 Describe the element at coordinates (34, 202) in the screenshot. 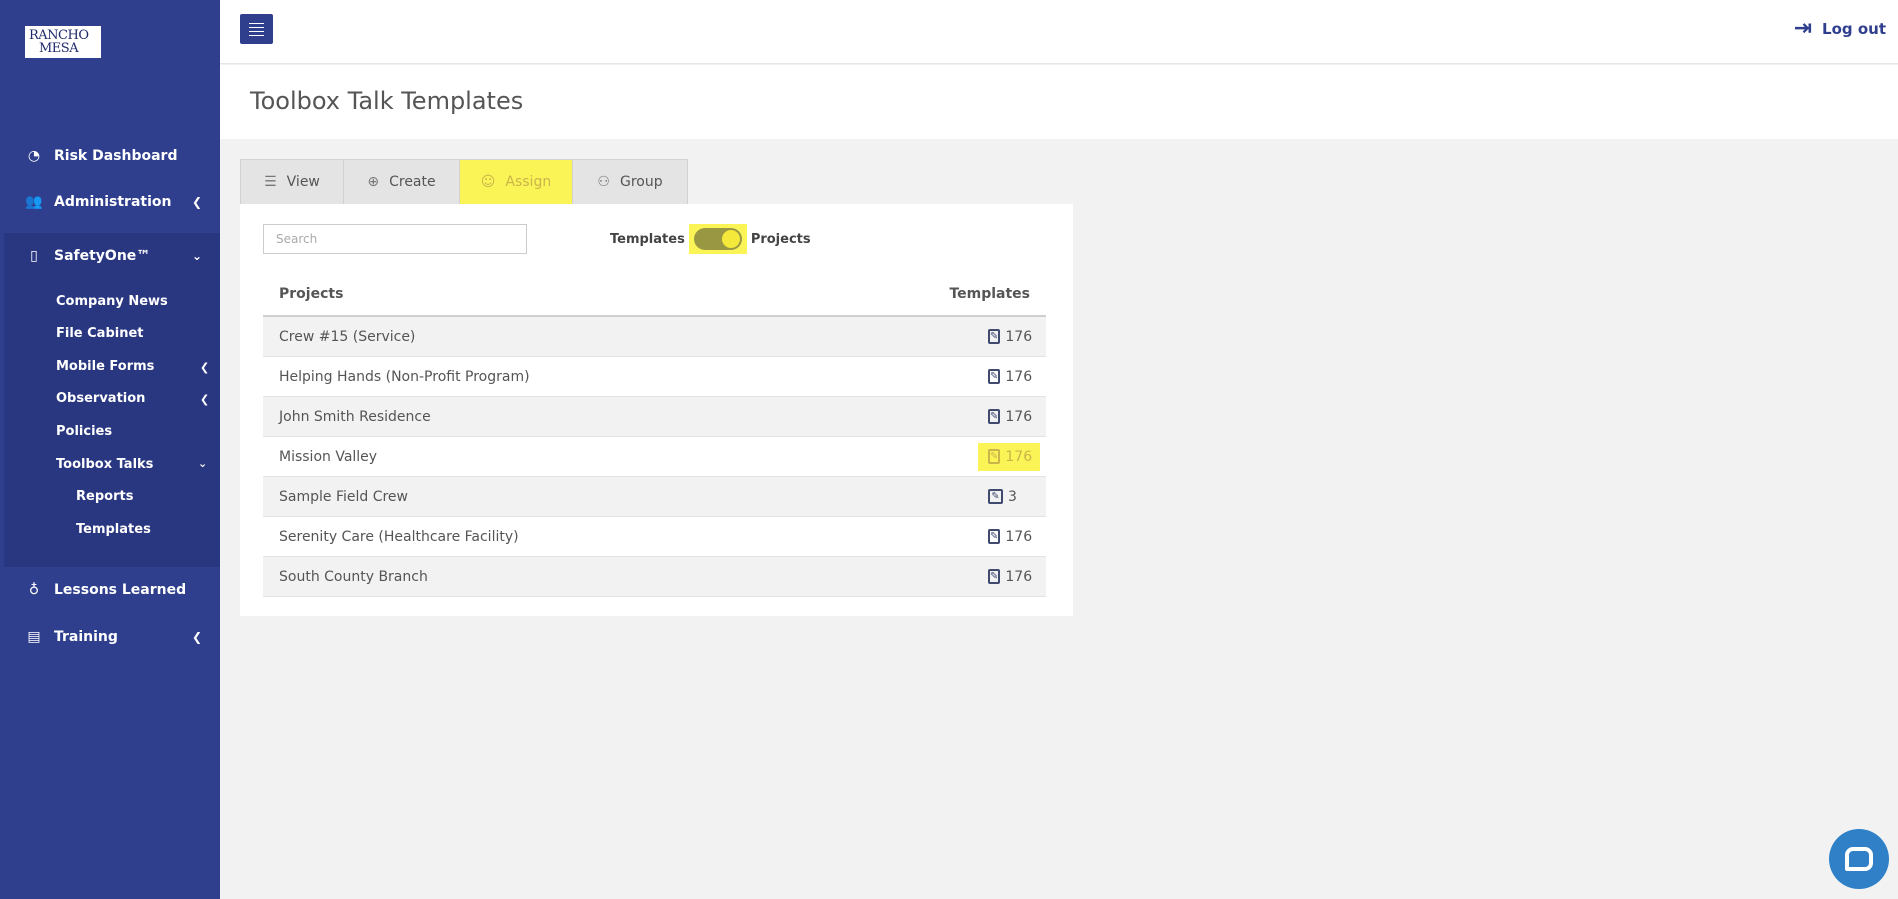

I see `users-icon: 👥` at that location.